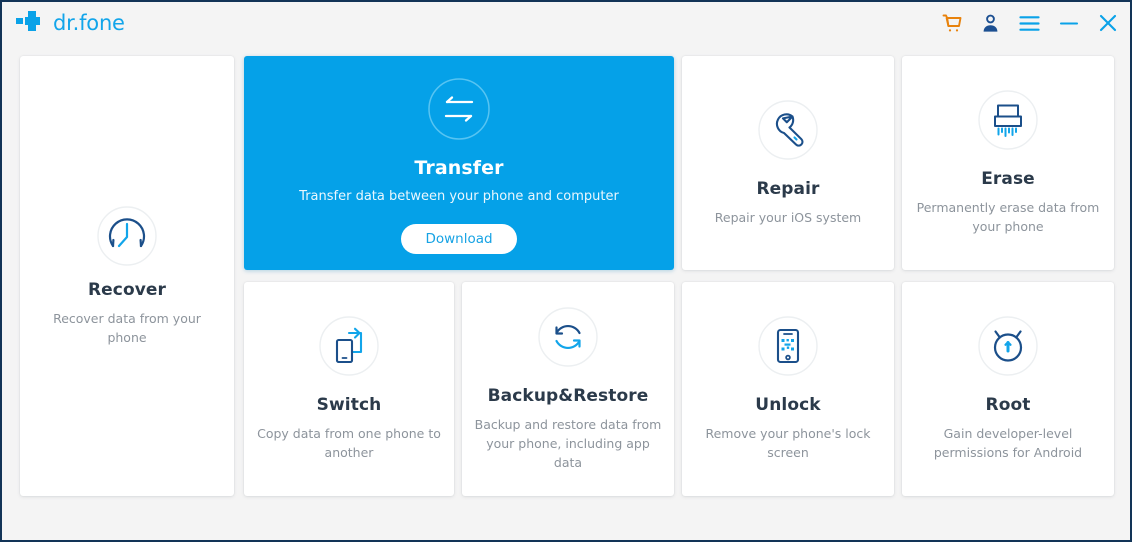  What do you see at coordinates (1008, 122) in the screenshot?
I see `shredder-icon` at bounding box center [1008, 122].